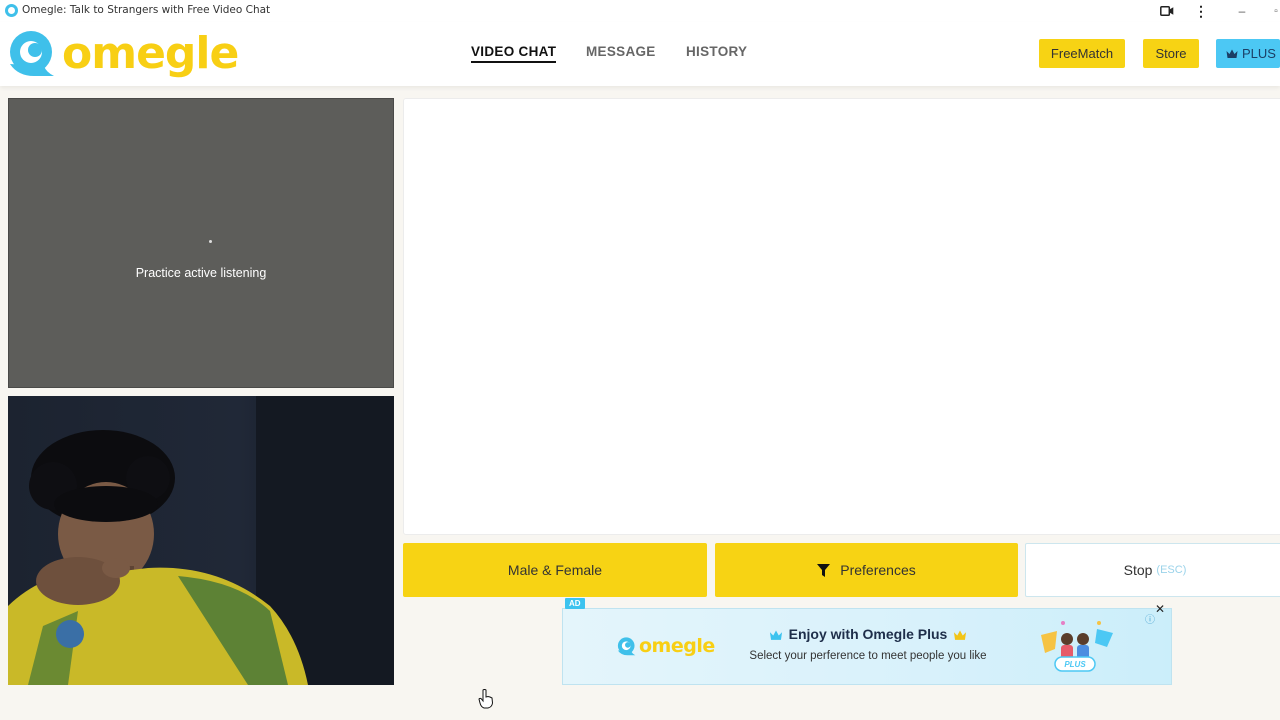 The width and height of the screenshot is (1280, 720). Describe the element at coordinates (868, 634) in the screenshot. I see `ad-headline-text: Enjoy with Omegle Plus` at that location.